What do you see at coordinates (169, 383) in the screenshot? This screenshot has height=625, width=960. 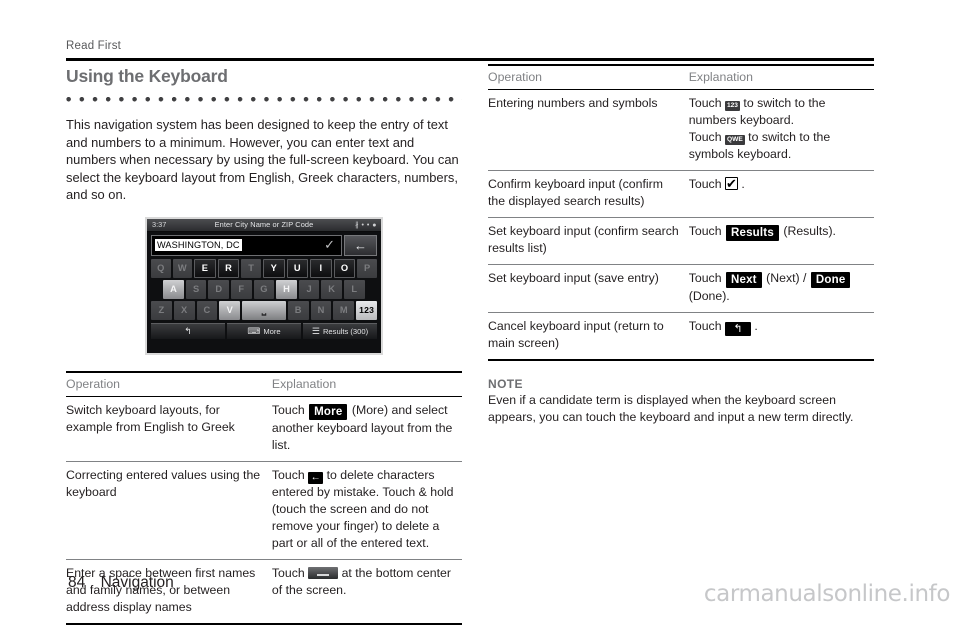 I see `column-header-operation: Operation` at bounding box center [169, 383].